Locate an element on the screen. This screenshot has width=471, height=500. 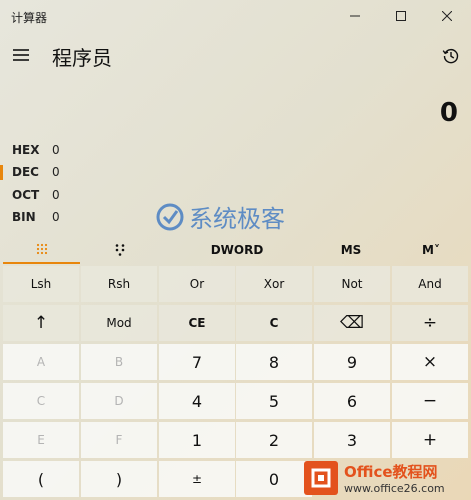
negate-button: ± is located at coordinates (197, 479).